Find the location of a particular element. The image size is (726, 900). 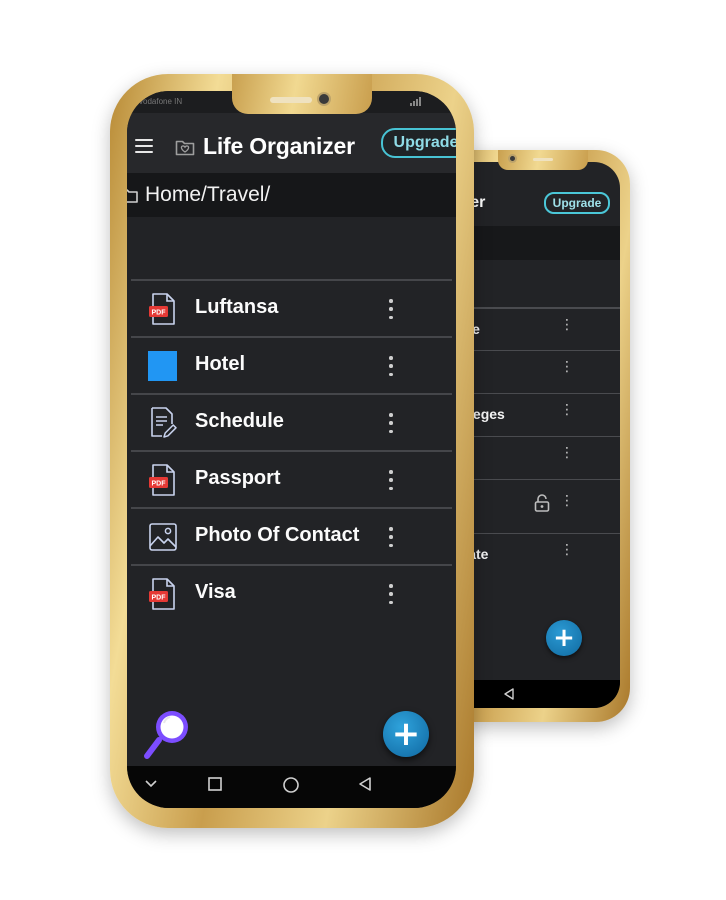

list-item: Schedule is located at coordinates (291, 421).